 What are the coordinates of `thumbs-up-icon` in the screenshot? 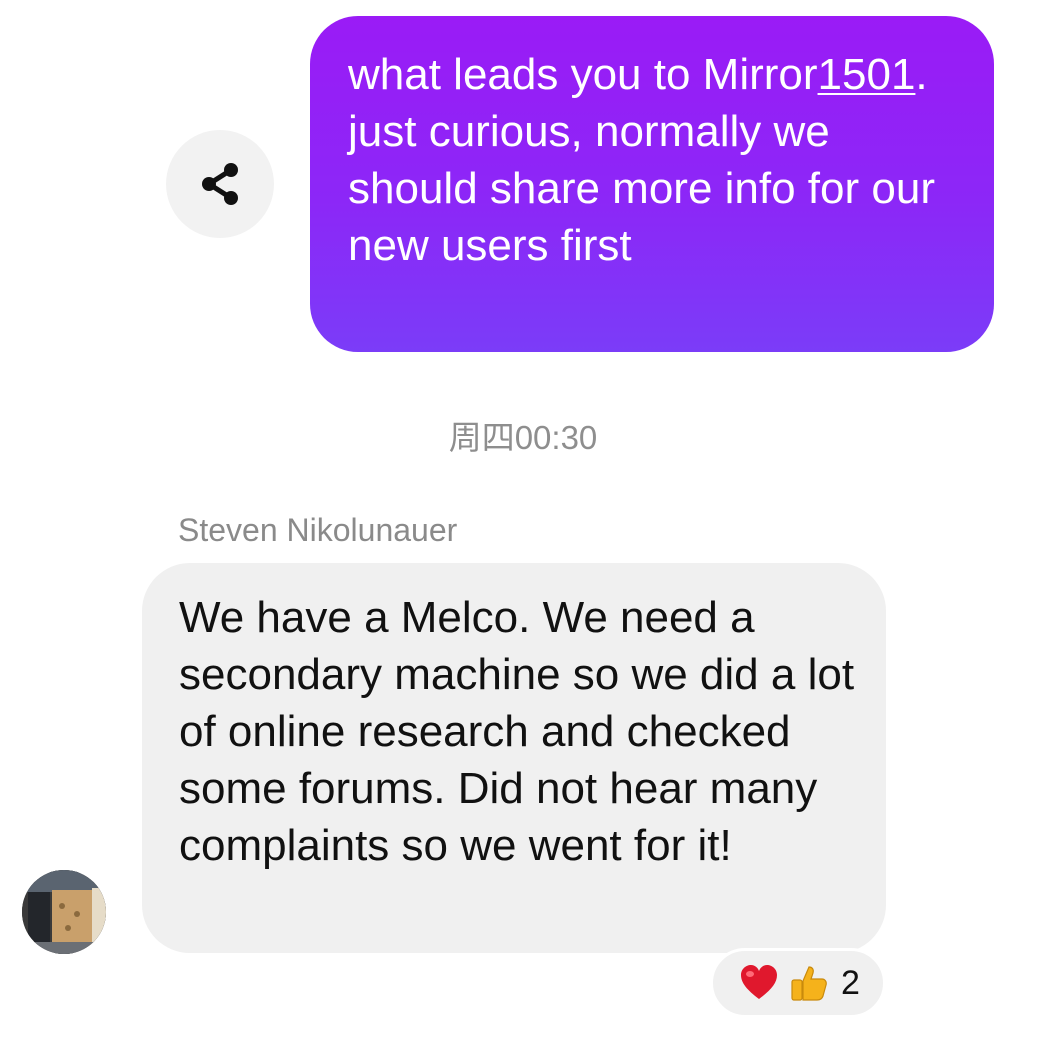 It's located at (809, 983).